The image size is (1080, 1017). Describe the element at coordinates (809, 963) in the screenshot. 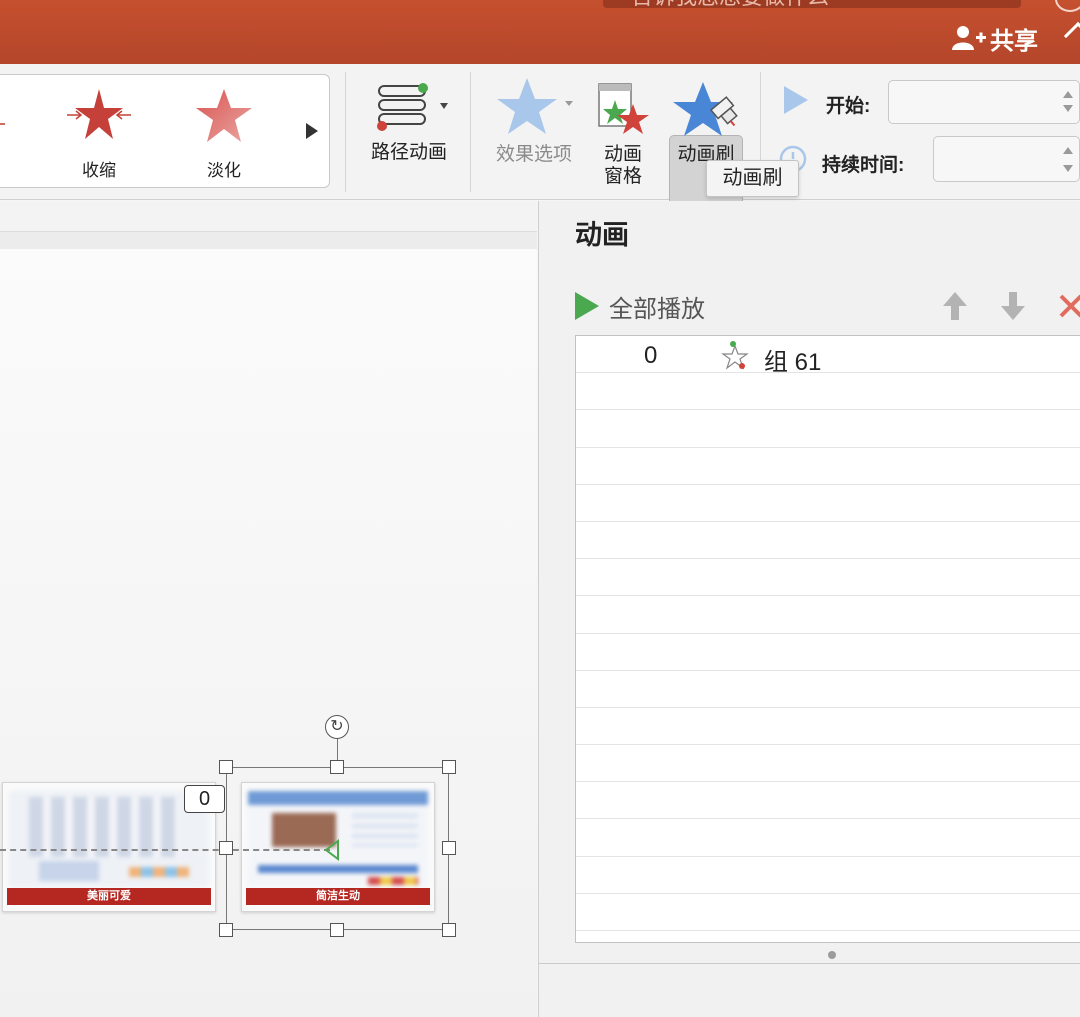

I see `pane-divider` at that location.